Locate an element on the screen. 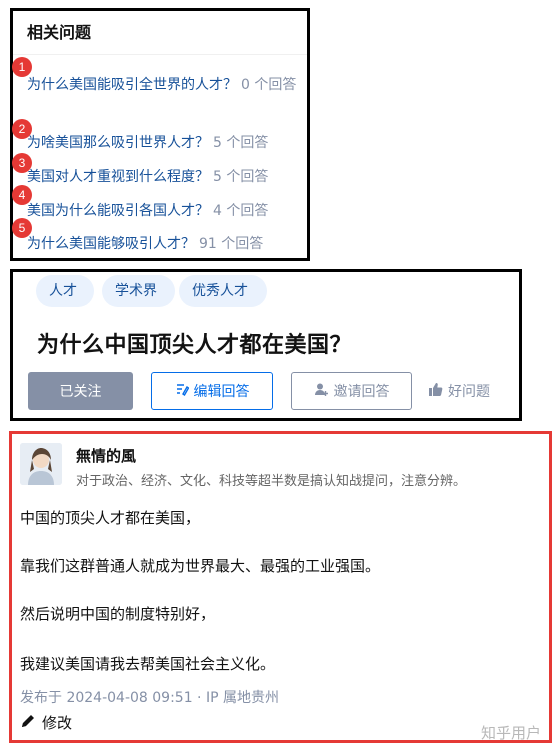 The width and height of the screenshot is (560, 752). invite-user-icon is located at coordinates (324, 391).